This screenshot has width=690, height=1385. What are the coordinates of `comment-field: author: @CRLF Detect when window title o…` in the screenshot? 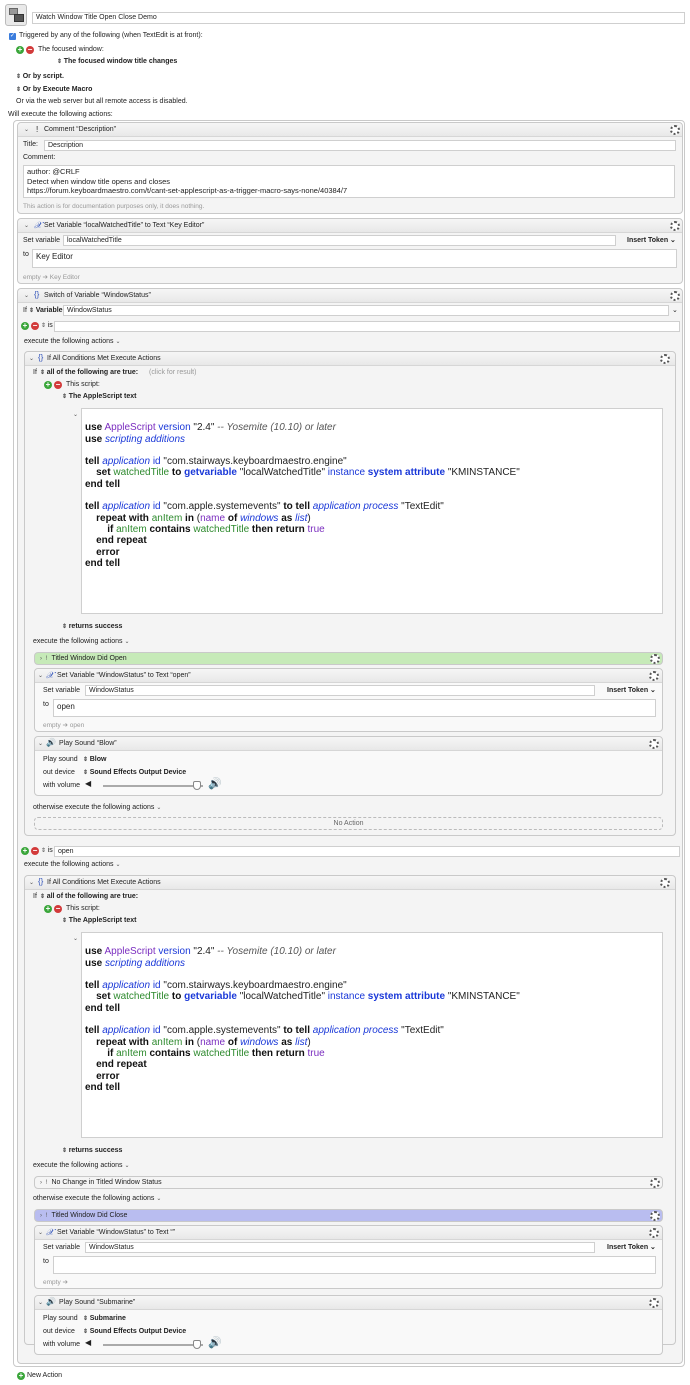 It's located at (349, 181).